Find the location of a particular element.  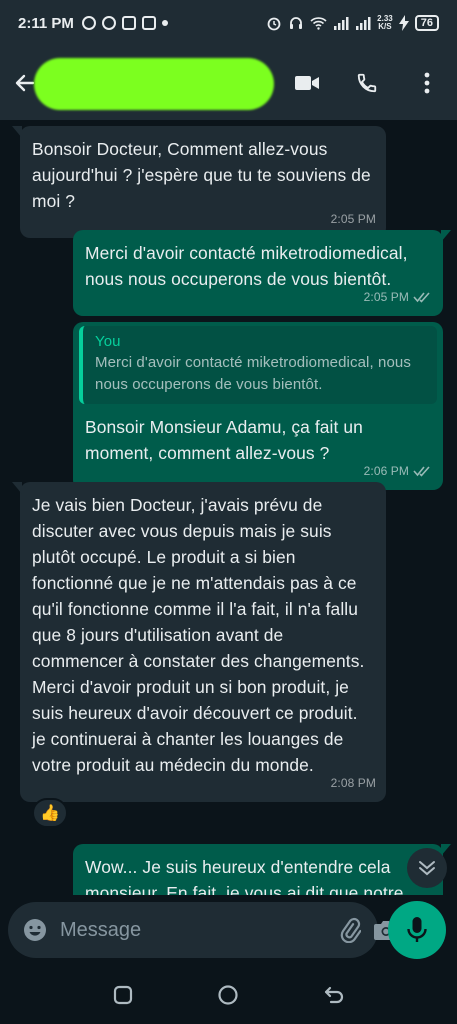

alarm-icon is located at coordinates (274, 24).